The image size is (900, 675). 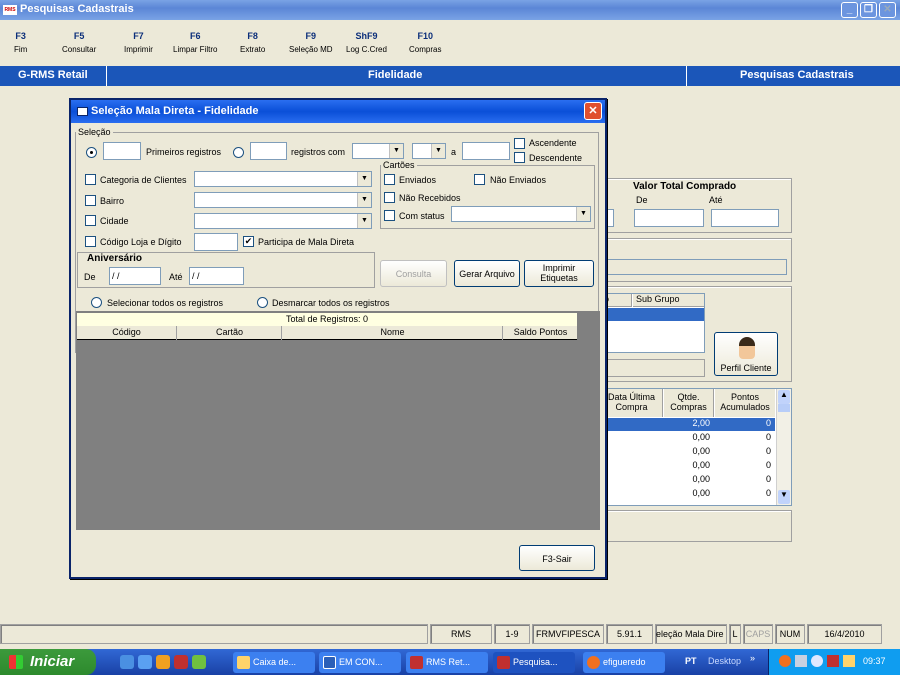 What do you see at coordinates (195, 49) in the screenshot?
I see `tool-label: Limpar Filtro` at bounding box center [195, 49].